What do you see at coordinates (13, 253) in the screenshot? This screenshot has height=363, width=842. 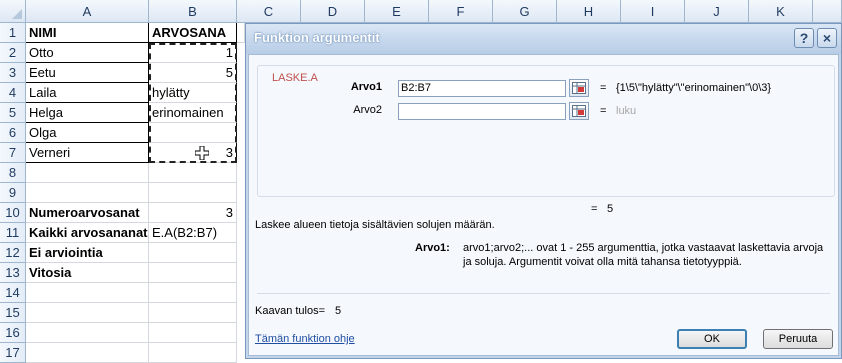 I see `row-header-12: 12` at bounding box center [13, 253].